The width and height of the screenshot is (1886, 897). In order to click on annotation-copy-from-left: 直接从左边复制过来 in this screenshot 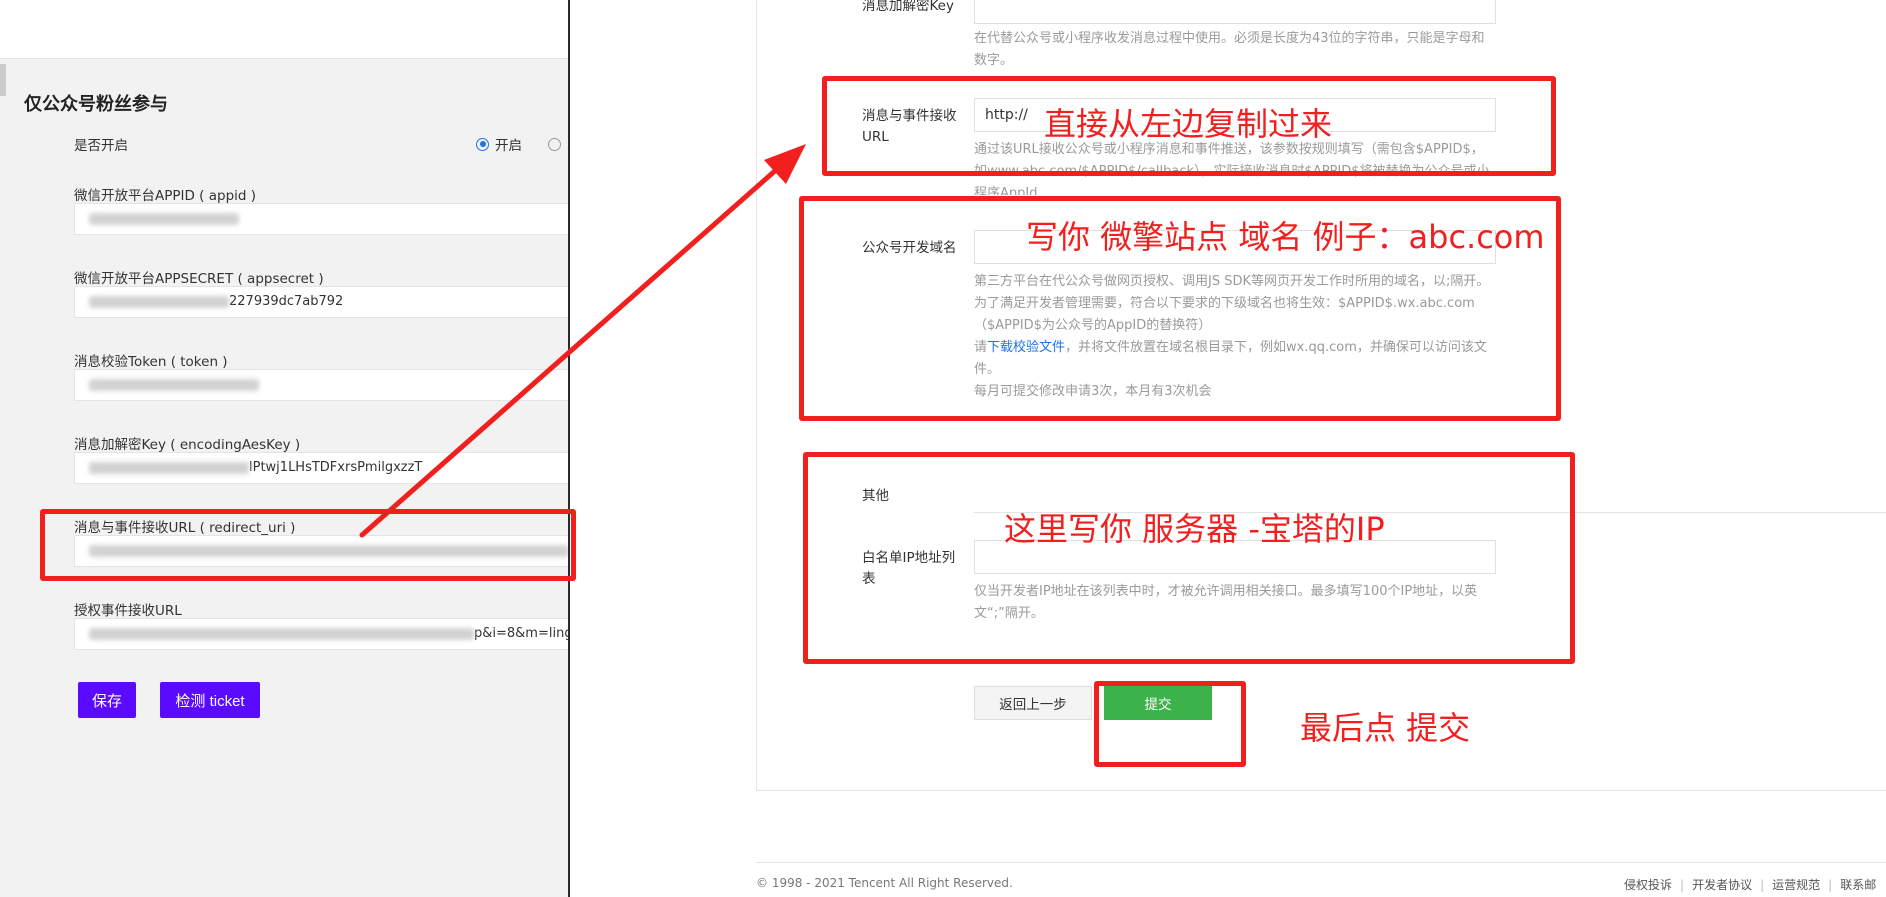, I will do `click(1188, 124)`.